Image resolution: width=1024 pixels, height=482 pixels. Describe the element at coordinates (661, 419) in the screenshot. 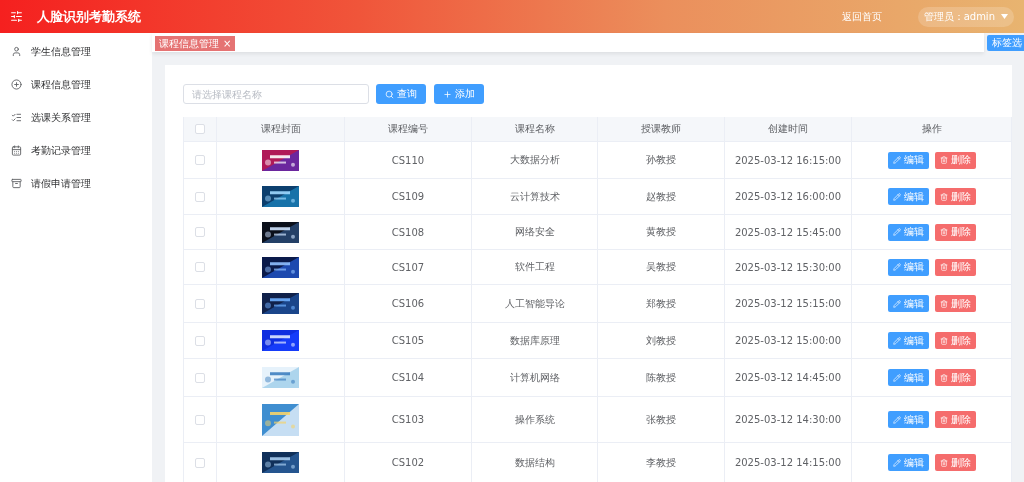

I see `table-cell: 张教授` at that location.